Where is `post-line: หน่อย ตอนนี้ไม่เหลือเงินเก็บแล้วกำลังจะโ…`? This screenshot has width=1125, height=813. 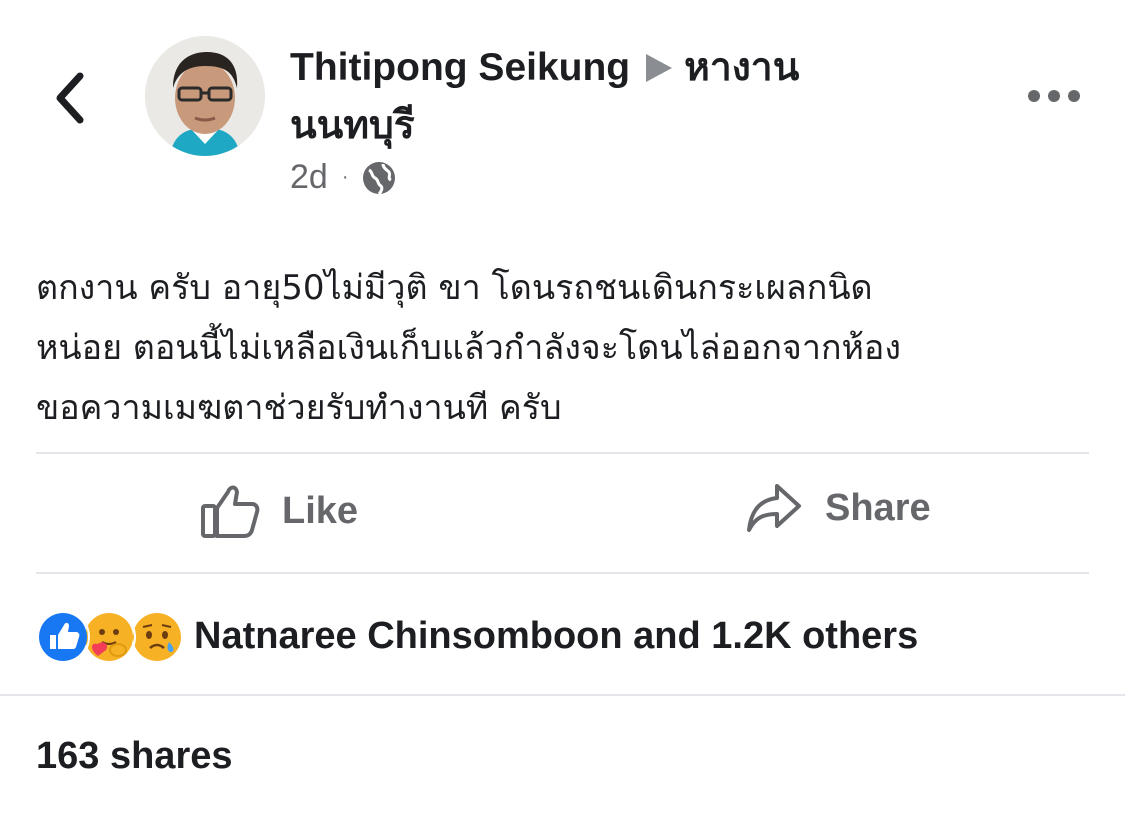
post-line: หน่อย ตอนนี้ไม่เหลือเงินเก็บแล้วกำลังจะโ… is located at coordinates (468, 348).